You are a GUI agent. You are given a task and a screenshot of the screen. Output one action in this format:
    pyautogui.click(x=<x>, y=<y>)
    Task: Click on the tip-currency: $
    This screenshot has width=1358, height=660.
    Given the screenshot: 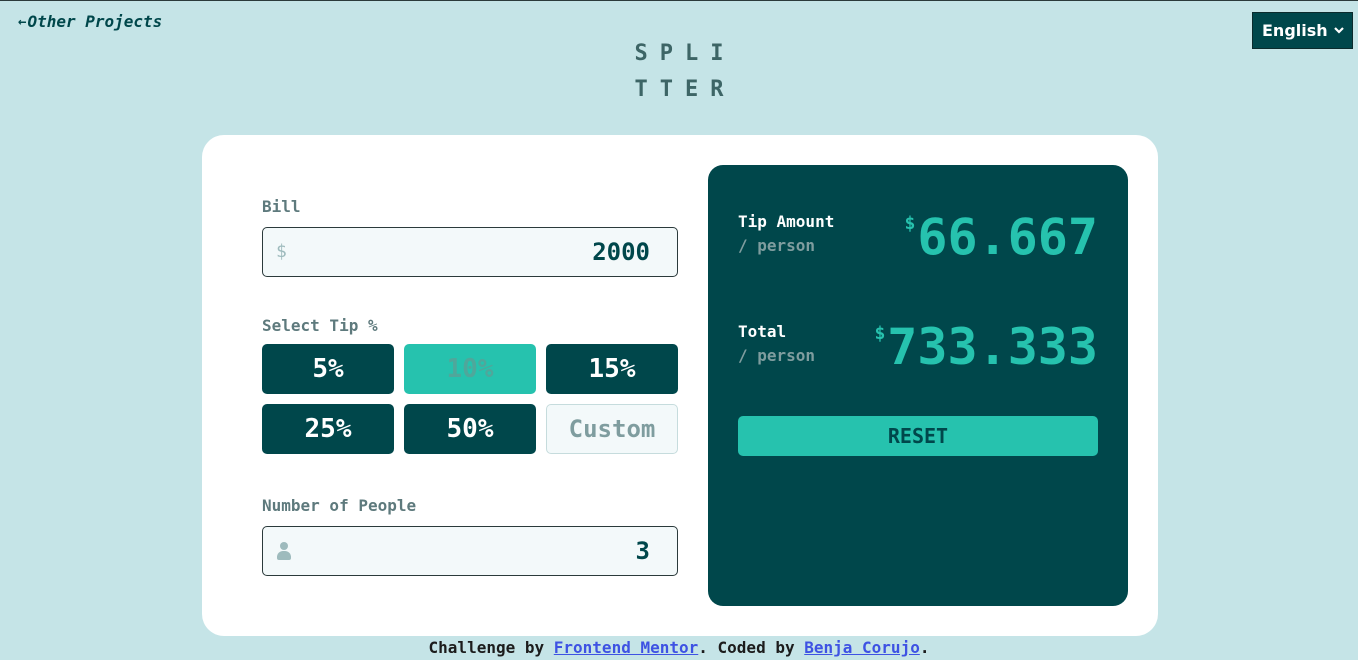 What is the action you would take?
    pyautogui.click(x=910, y=223)
    